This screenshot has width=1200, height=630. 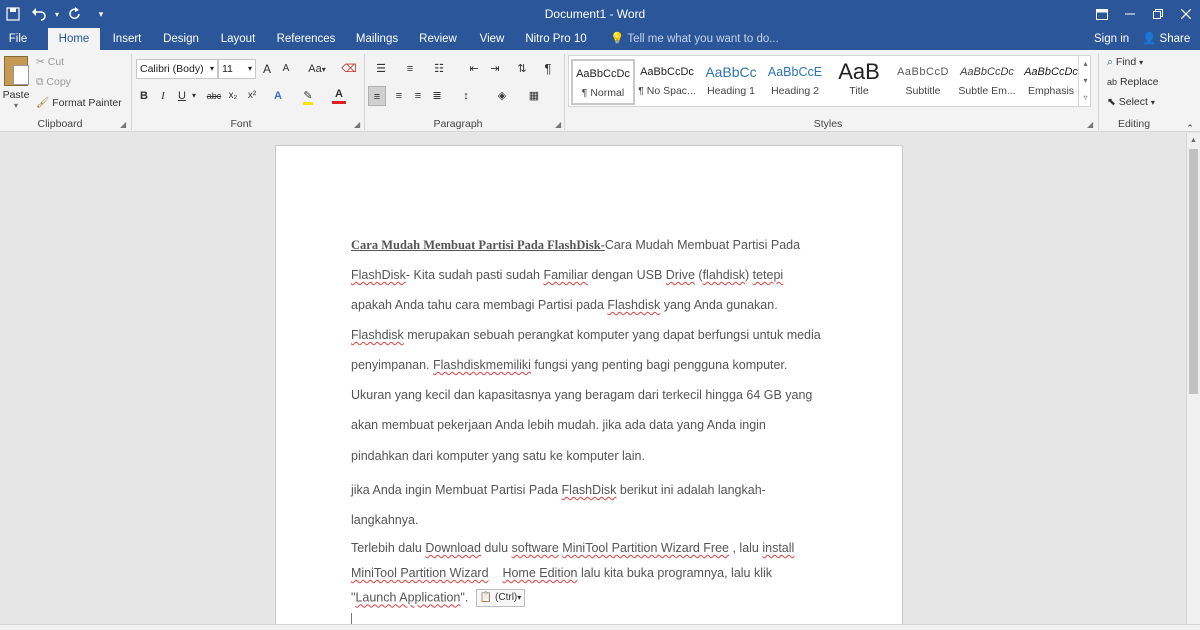 I want to click on strikethrough-button: abc, so click(x=214, y=96).